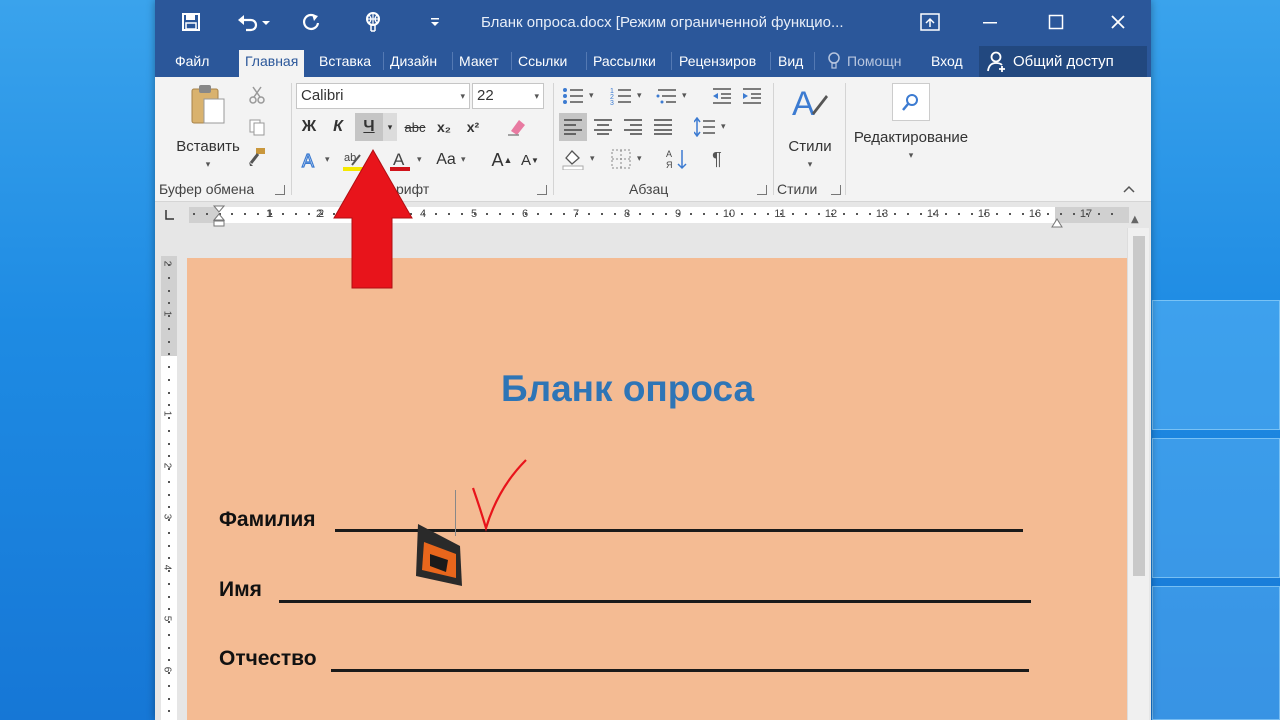  Describe the element at coordinates (680, 670) in the screenshot. I see `patronymic-line` at that location.